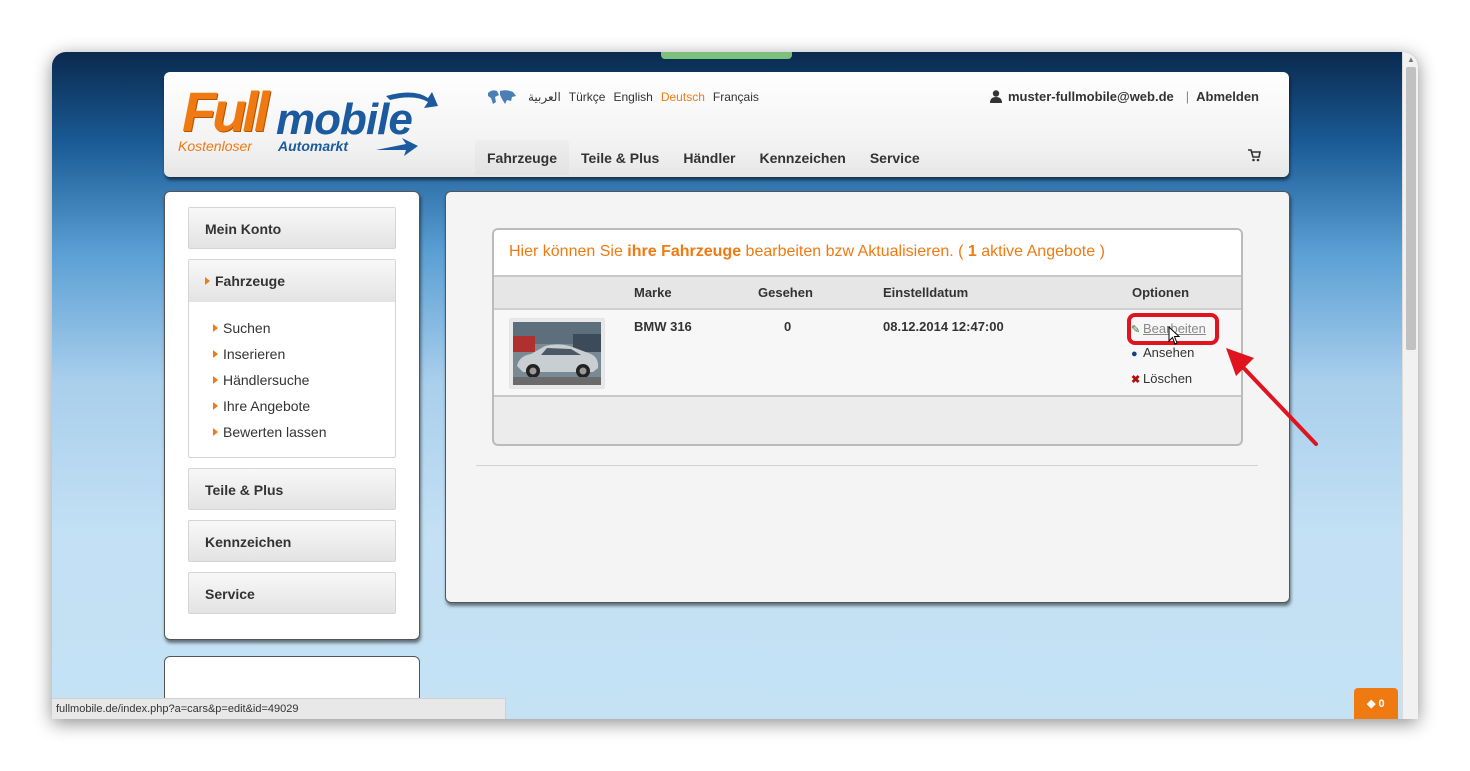 Image resolution: width=1470 pixels, height=771 pixels. What do you see at coordinates (1168, 378) in the screenshot?
I see `delete-label: Löschen` at bounding box center [1168, 378].